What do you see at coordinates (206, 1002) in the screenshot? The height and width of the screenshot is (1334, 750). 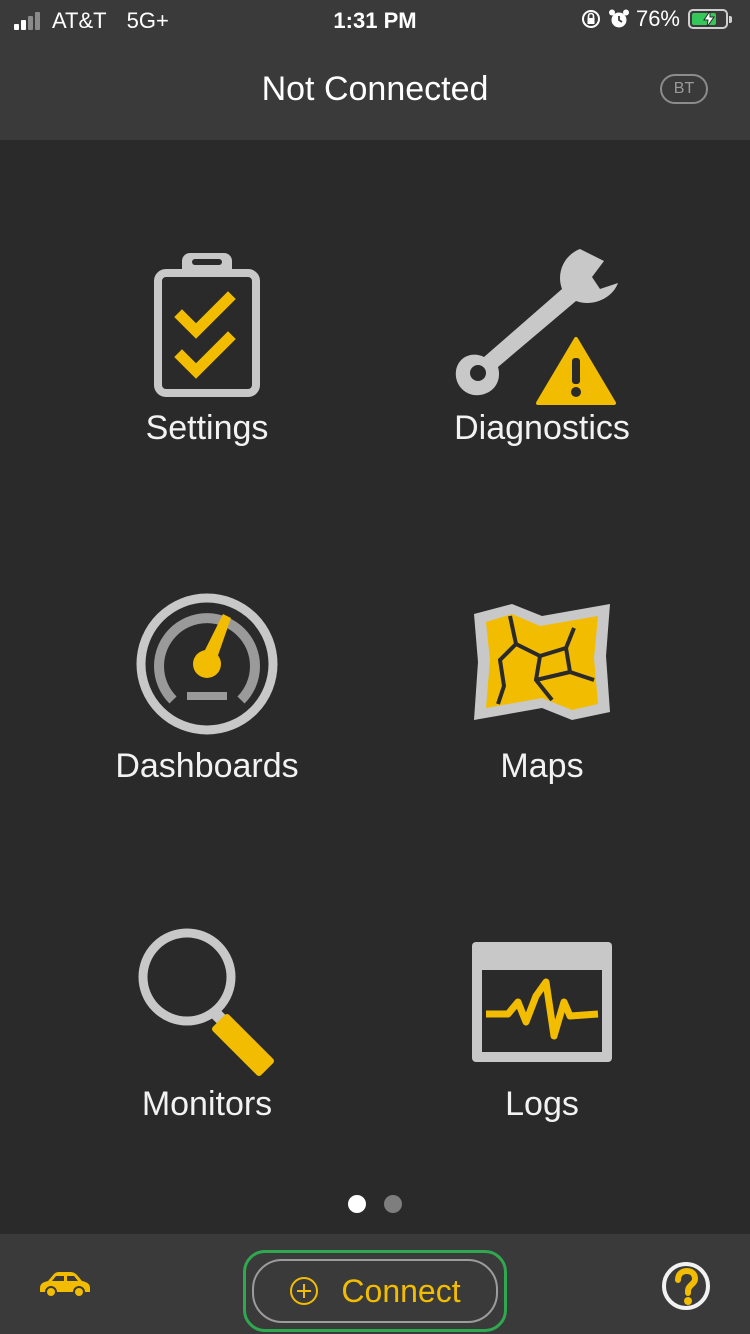 I see `magnifier-icon` at bounding box center [206, 1002].